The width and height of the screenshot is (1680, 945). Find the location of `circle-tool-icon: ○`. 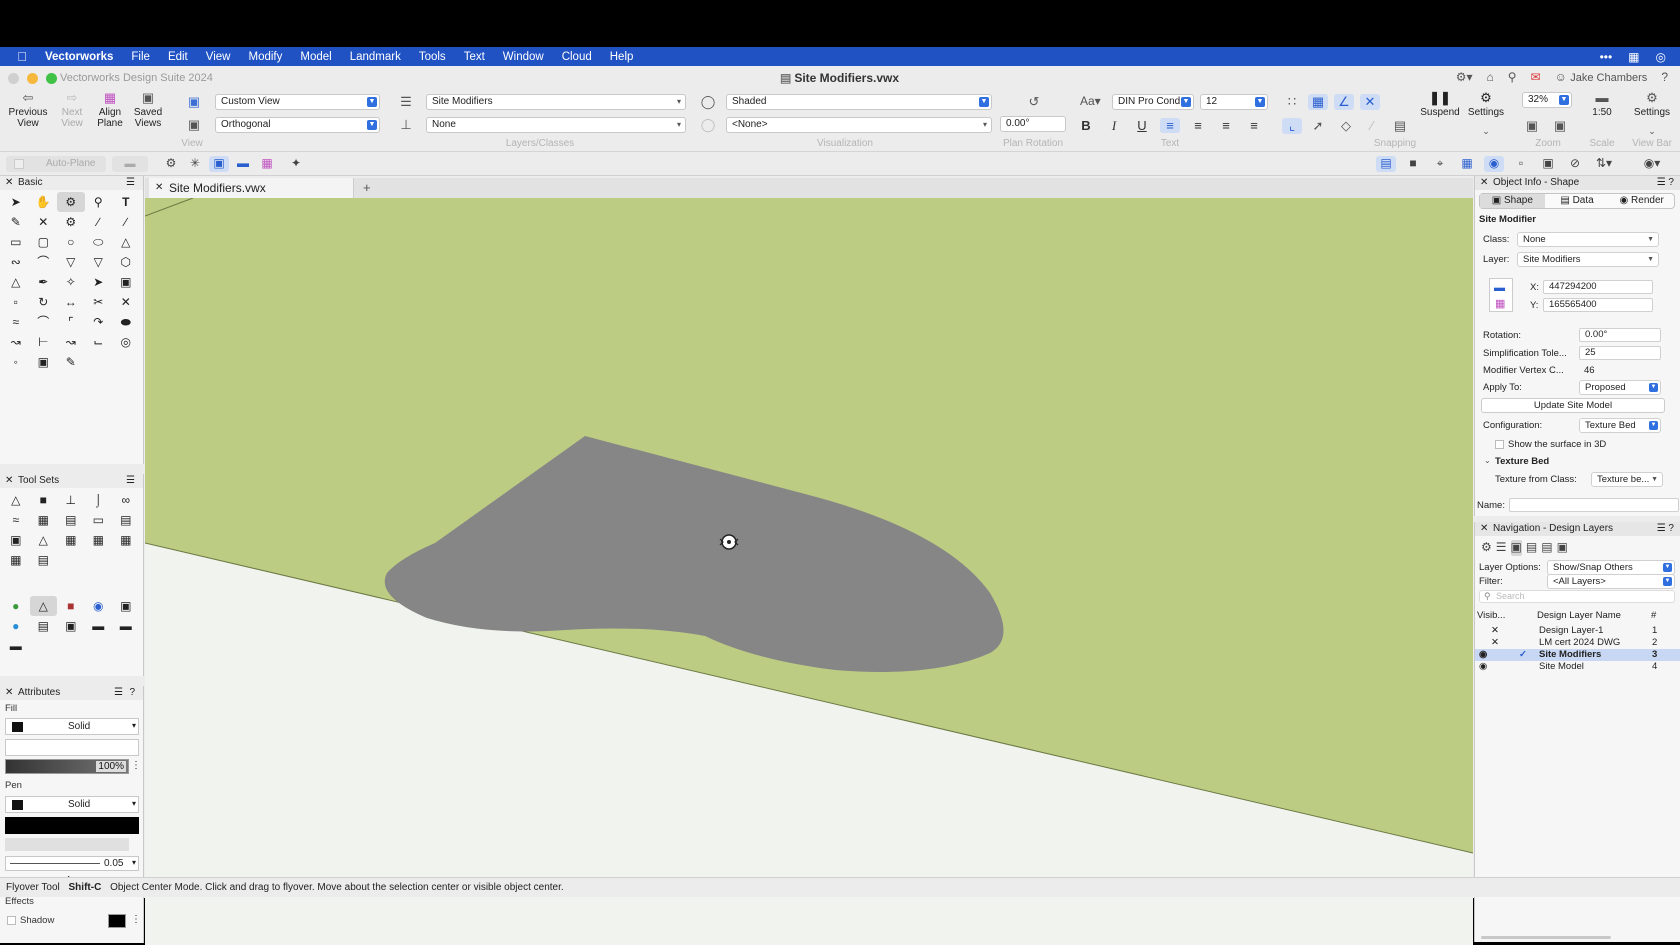

circle-tool-icon: ○ is located at coordinates (71, 242).